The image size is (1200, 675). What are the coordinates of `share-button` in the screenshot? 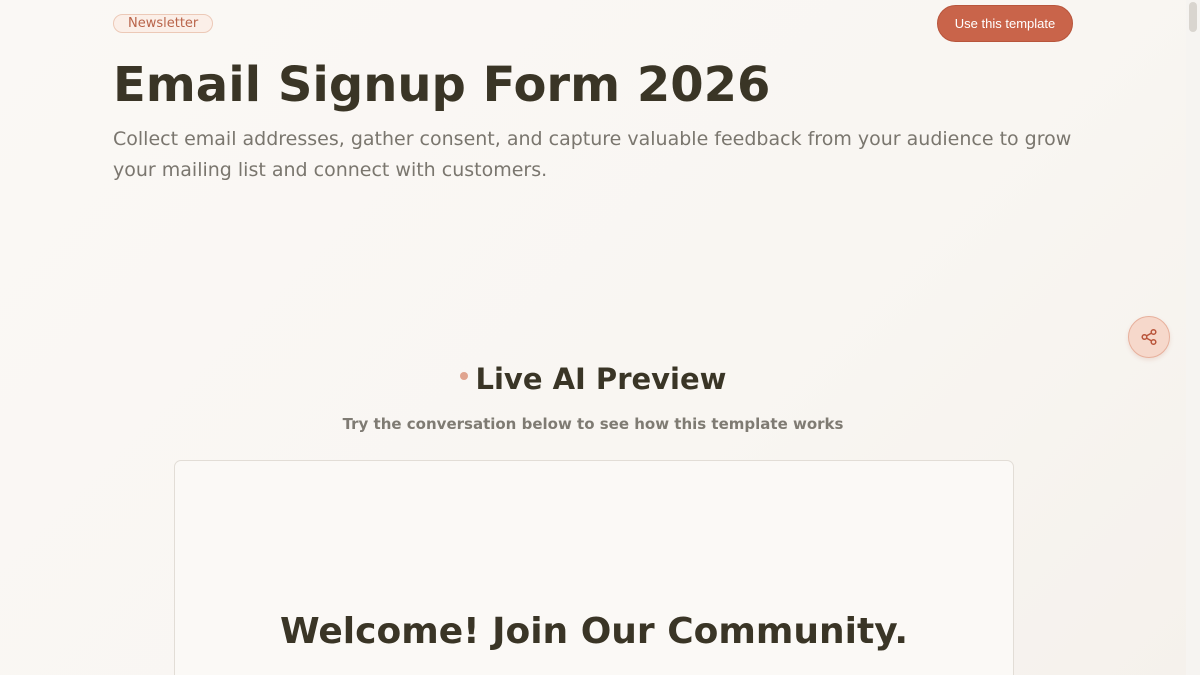 It's located at (1149, 337).